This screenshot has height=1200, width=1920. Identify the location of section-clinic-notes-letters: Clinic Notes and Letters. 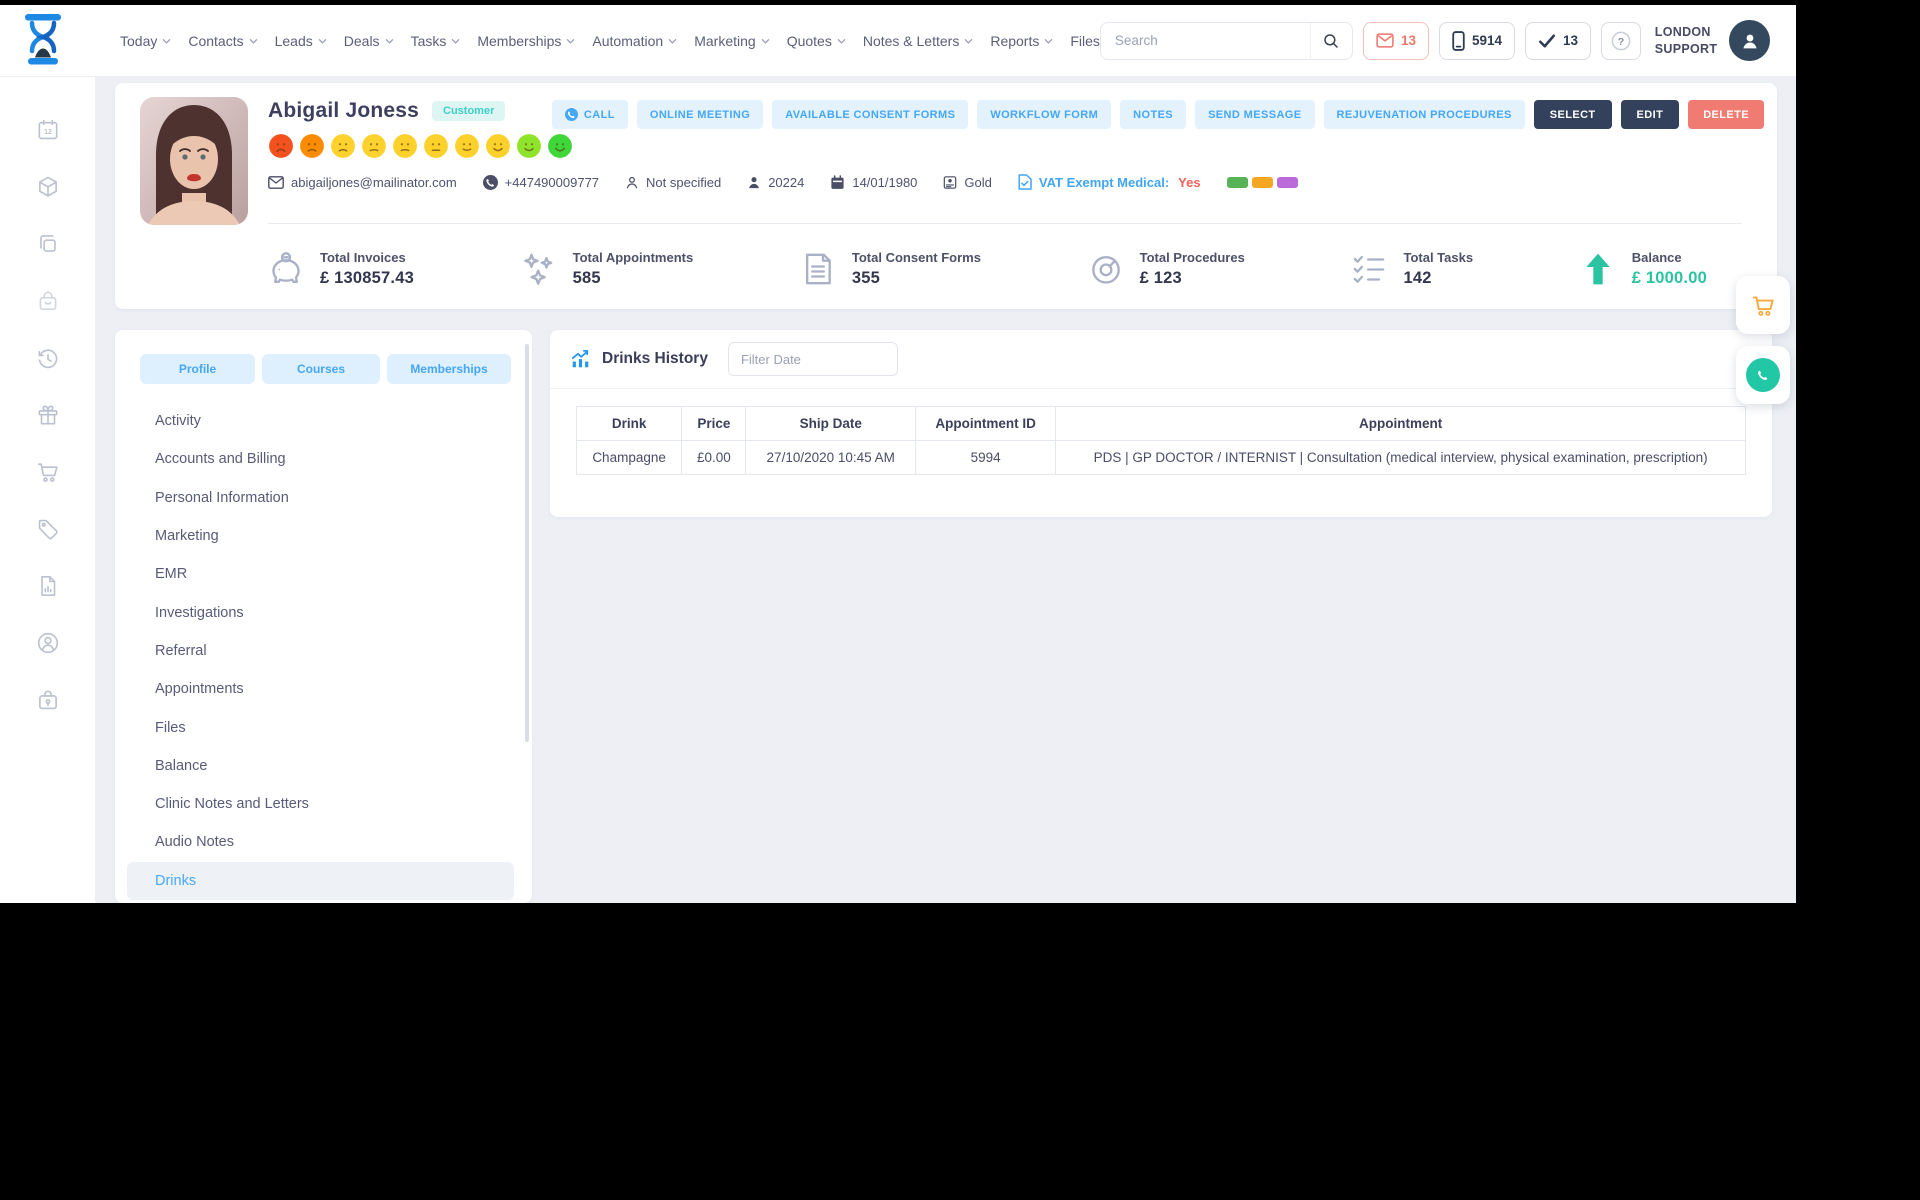
(323, 804).